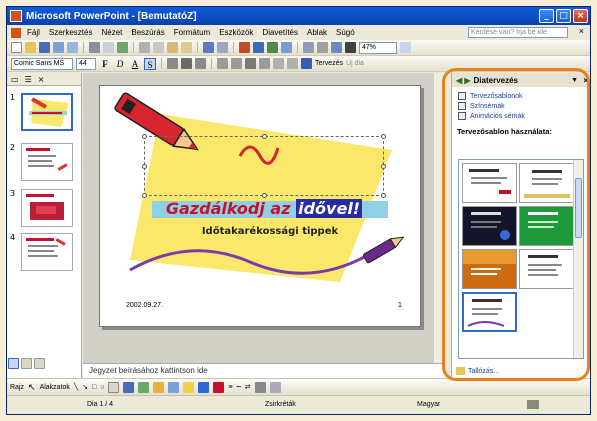  I want to click on menu-format: Formátum, so click(192, 32).